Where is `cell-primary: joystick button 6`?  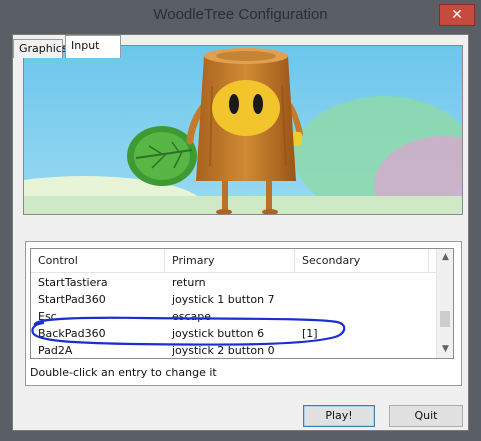
cell-primary: joystick button 6 is located at coordinates (218, 333).